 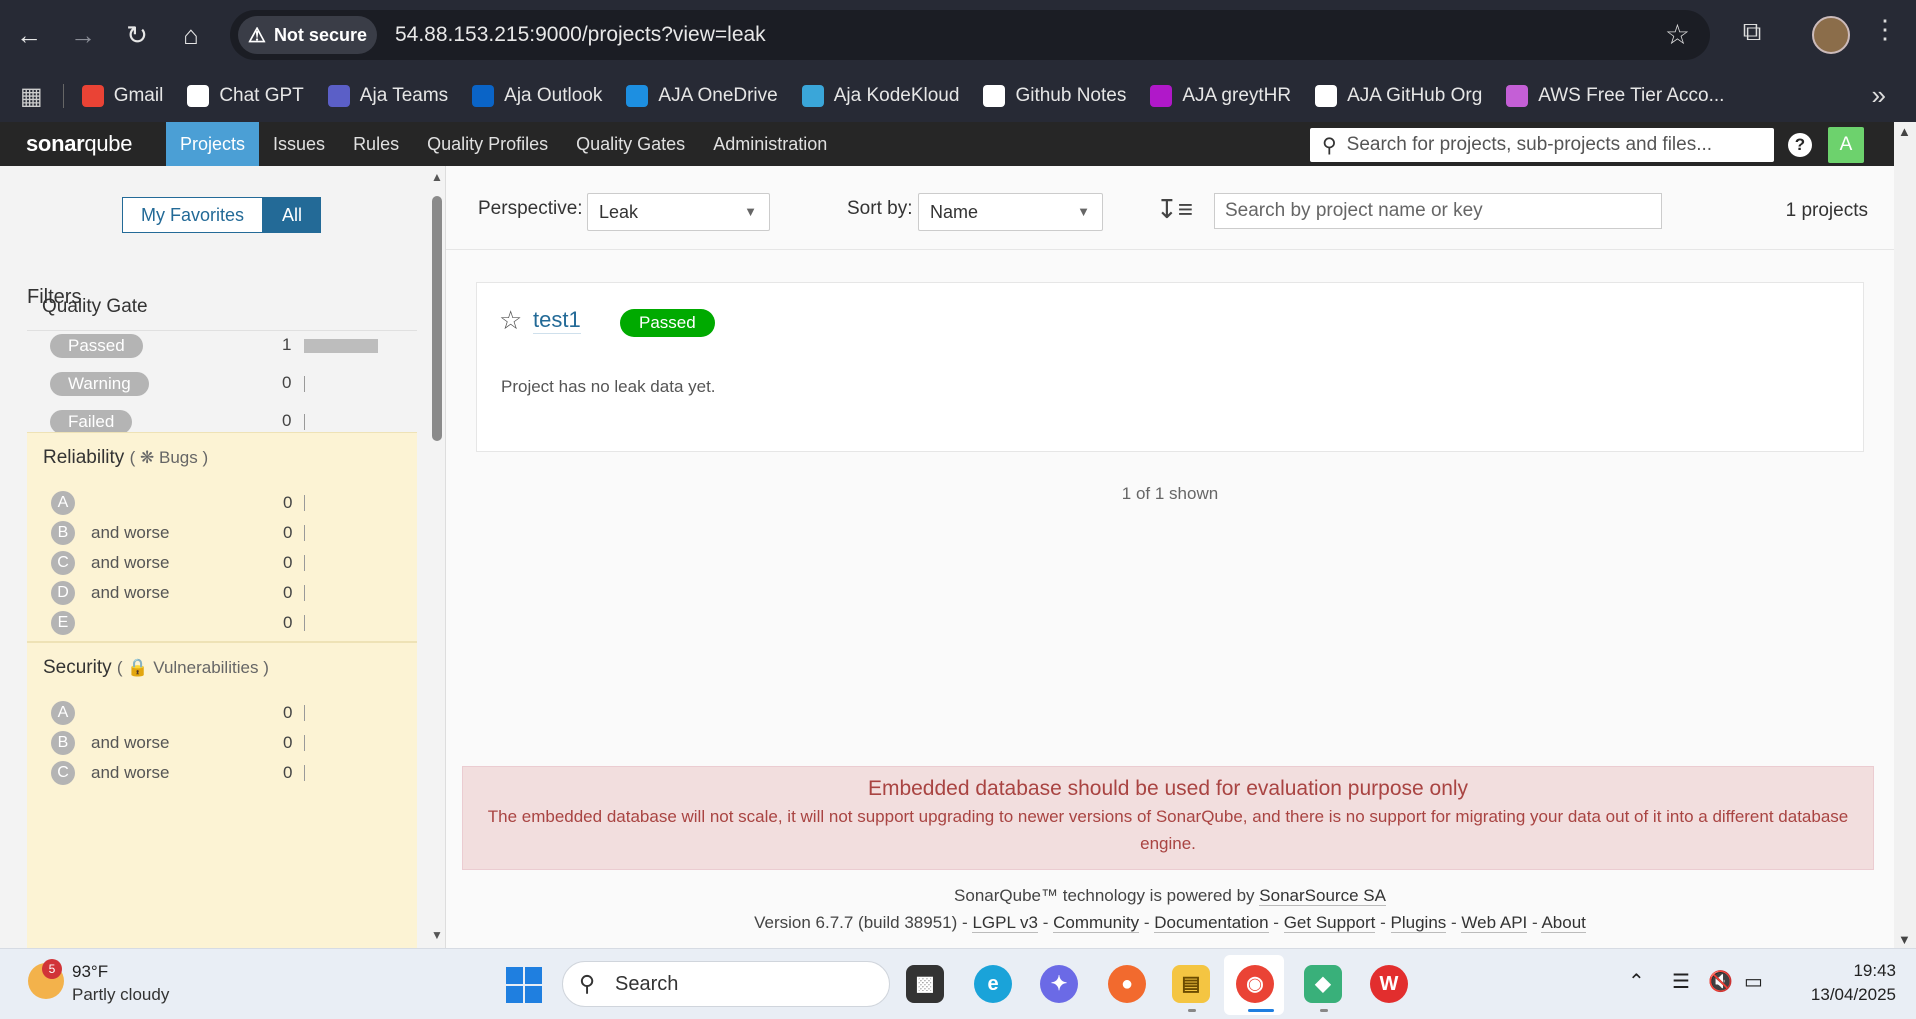 I want to click on nav-tab-rules: Rules, so click(x=376, y=144).